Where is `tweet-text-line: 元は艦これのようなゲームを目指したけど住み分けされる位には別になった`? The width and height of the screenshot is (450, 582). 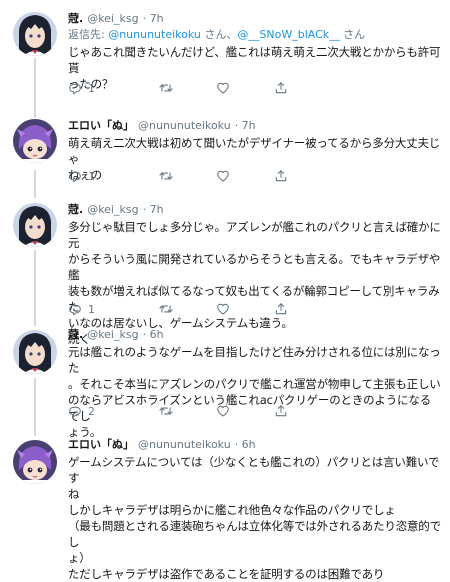 tweet-text-line: 元は艦これのようなゲームを目指したけど住み分けされる位には別になった is located at coordinates (254, 360).